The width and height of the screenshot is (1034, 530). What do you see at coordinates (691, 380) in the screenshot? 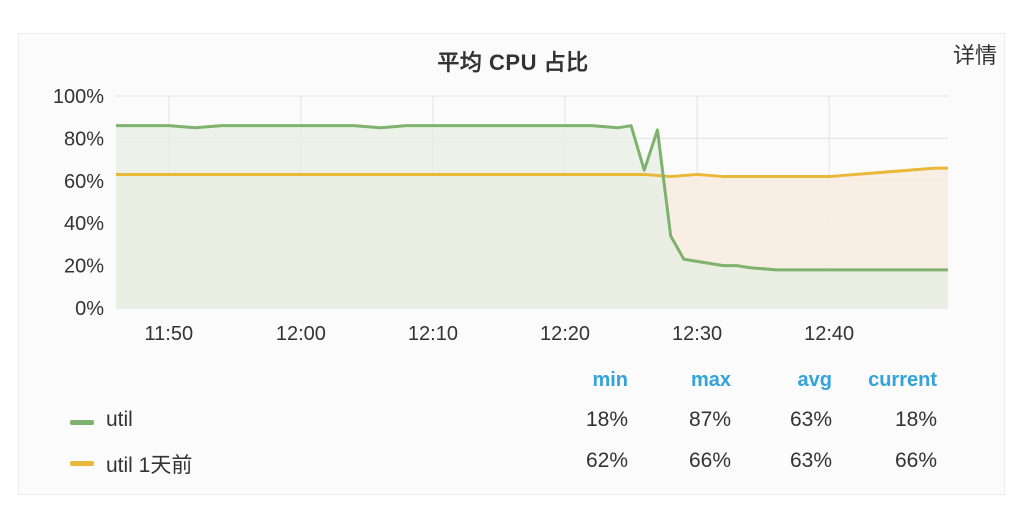
I see `legend-header-max: max` at bounding box center [691, 380].